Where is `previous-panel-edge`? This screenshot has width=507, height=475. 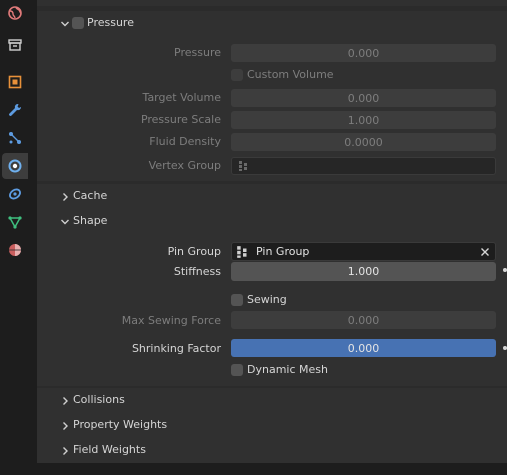 previous-panel-edge is located at coordinates (272, 3).